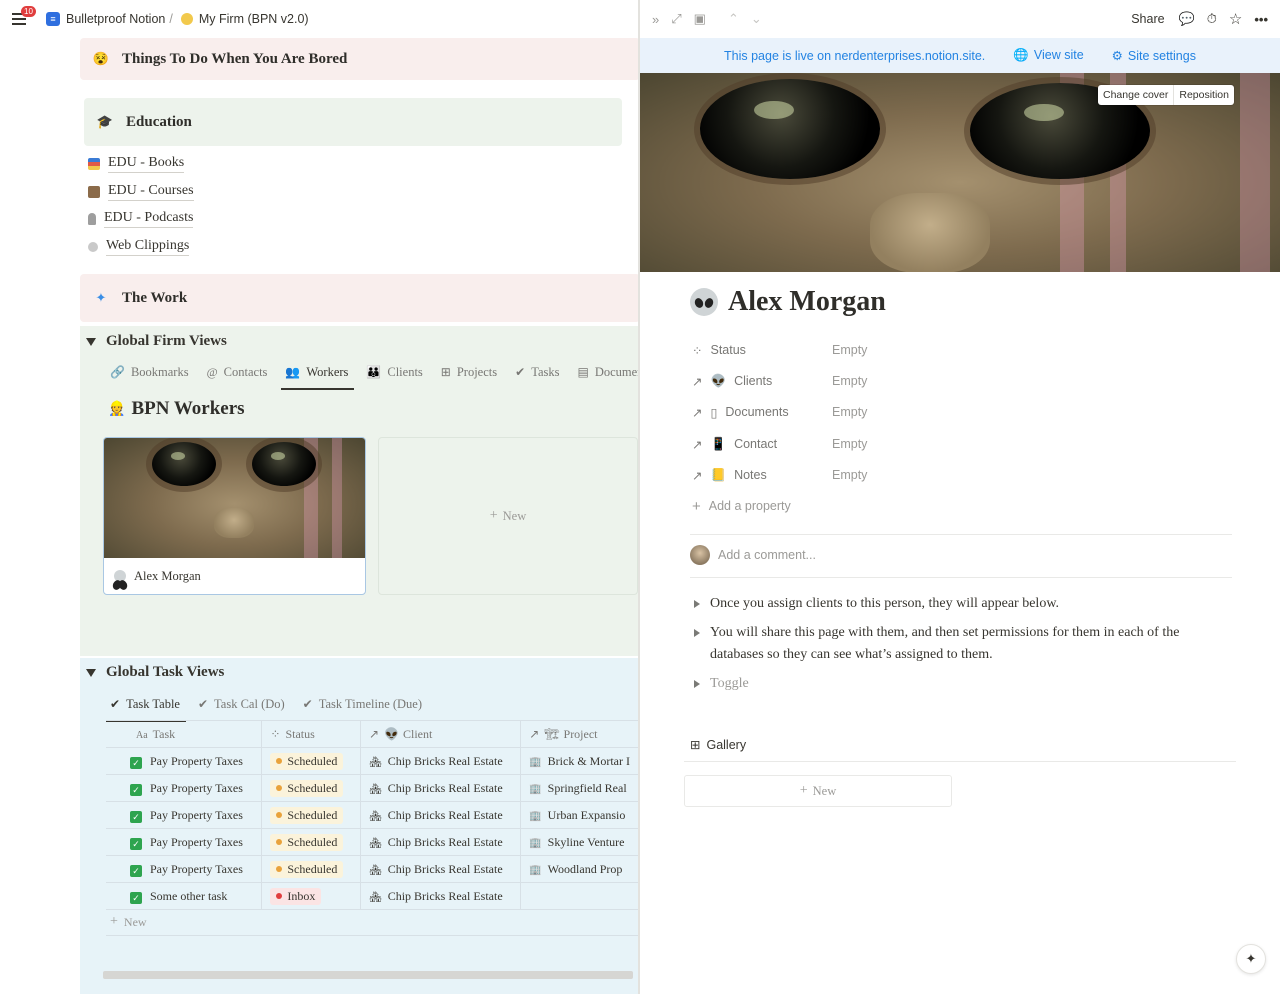 The height and width of the screenshot is (994, 1280). Describe the element at coordinates (241, 704) in the screenshot. I see `tab-task-cal: ✔ Task Cal (Do)` at that location.